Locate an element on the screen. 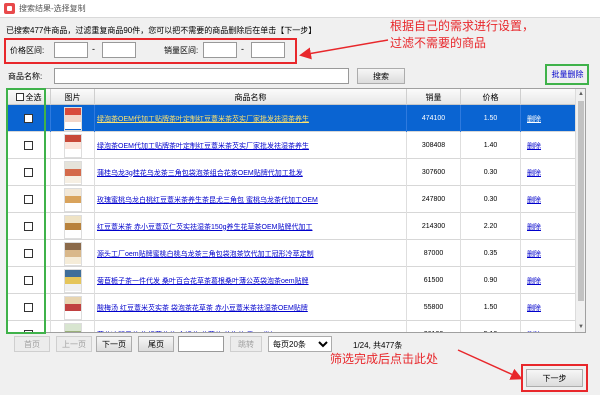 The height and width of the screenshot is (395, 600). row-name-cell: 源头工厂oem贴牌蜜桃白桃乌龙茶三角包袋泡茶饮代加工冠形冷萃定制 is located at coordinates (251, 253).